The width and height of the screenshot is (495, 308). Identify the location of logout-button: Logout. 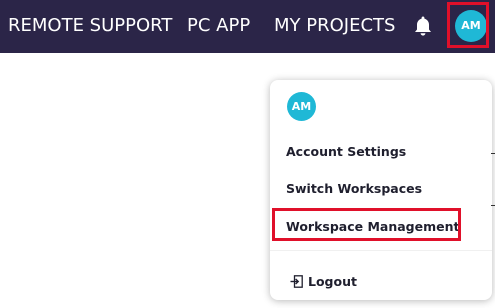
(323, 281).